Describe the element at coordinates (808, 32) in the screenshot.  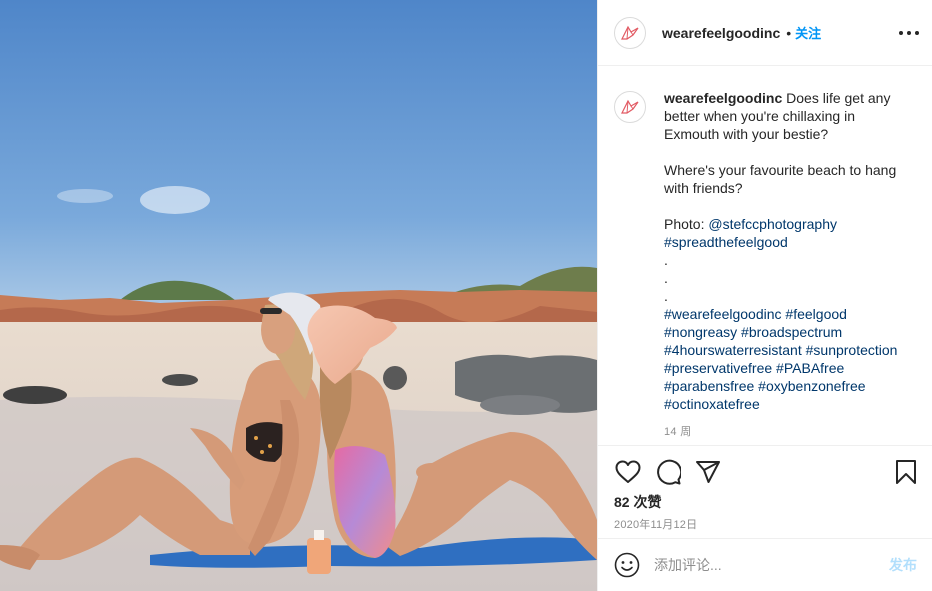
I see `follow-button: 关注` at that location.